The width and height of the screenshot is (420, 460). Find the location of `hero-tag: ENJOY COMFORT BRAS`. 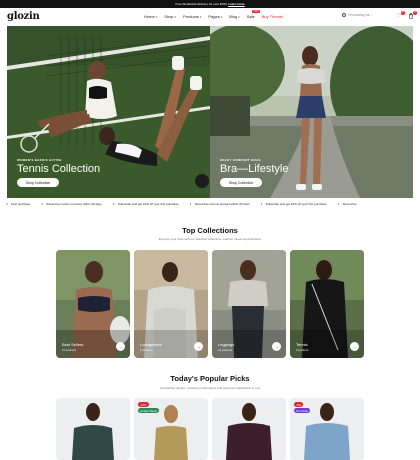

hero-tag: ENJOY COMFORT BRAS is located at coordinates (240, 160).